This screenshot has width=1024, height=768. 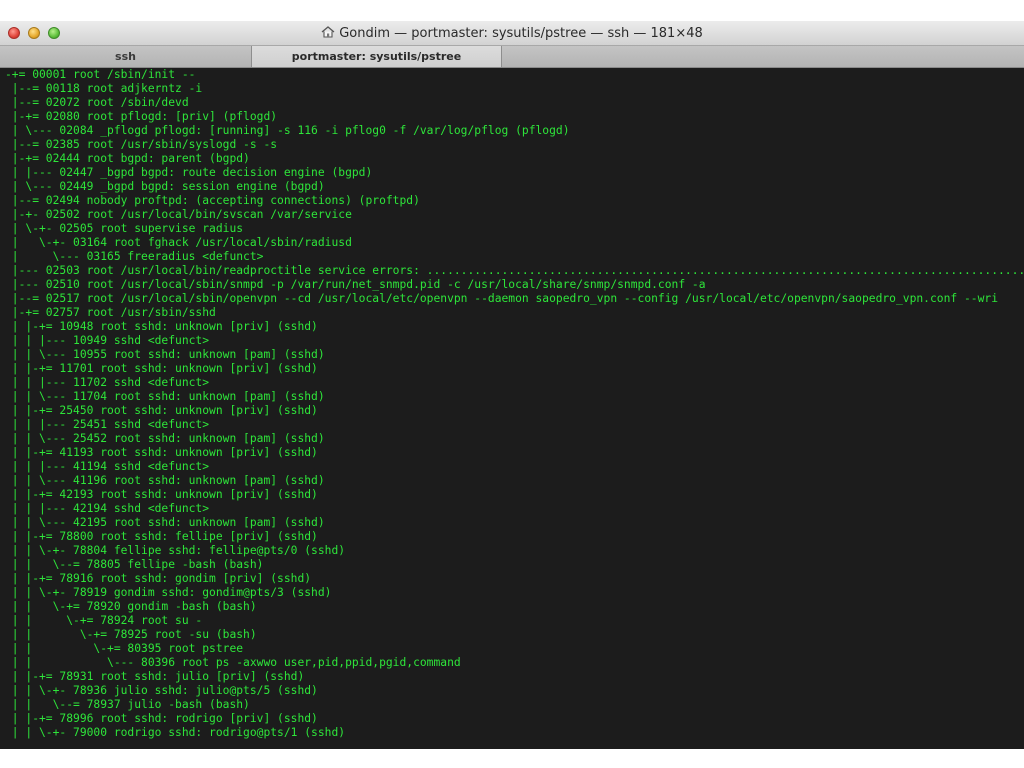 What do you see at coordinates (131, 606) in the screenshot?
I see `terminal-line: | | \-+= 78920 gondim -bash (bash)` at bounding box center [131, 606].